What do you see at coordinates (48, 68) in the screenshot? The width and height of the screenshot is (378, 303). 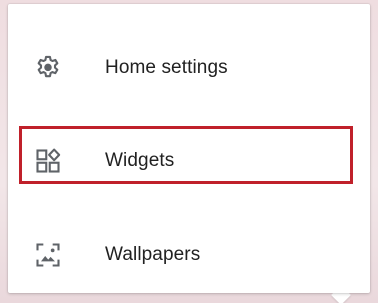 I see `gear-icon` at bounding box center [48, 68].